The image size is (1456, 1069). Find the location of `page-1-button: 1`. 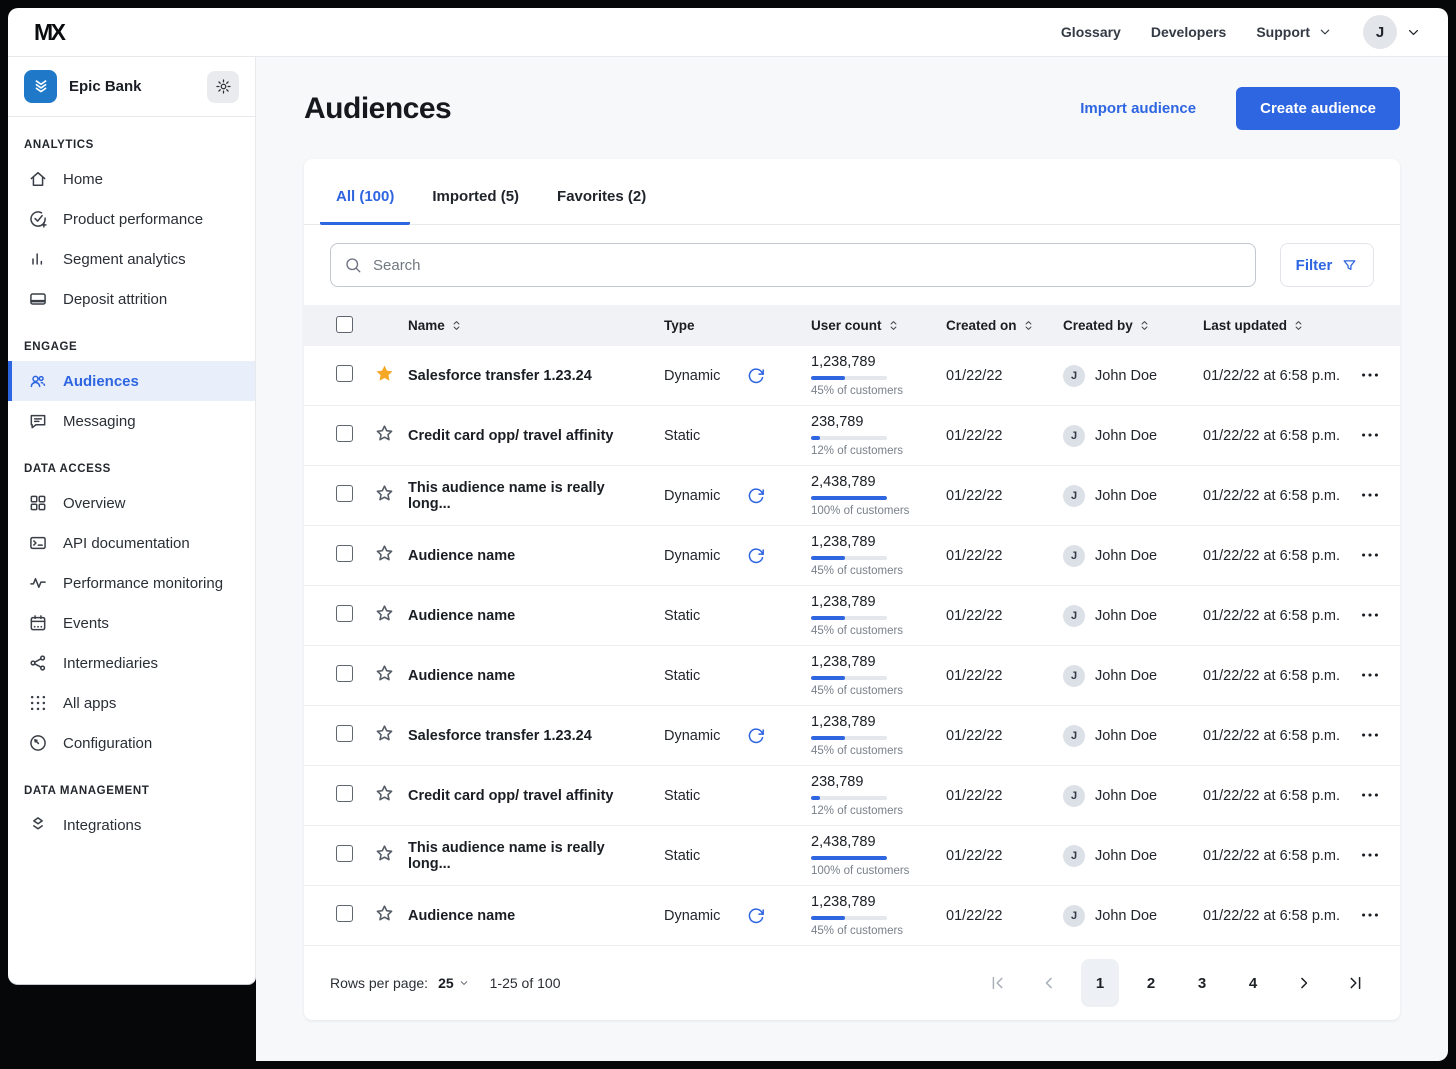

page-1-button: 1 is located at coordinates (1100, 983).